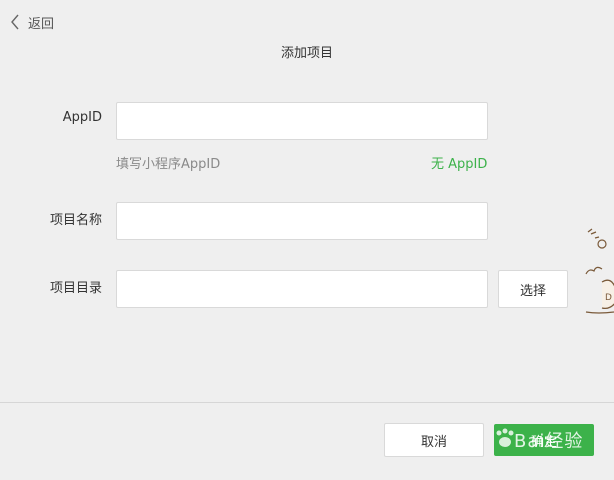  What do you see at coordinates (168, 164) in the screenshot?
I see `appid-hint: 填写小程序AppID` at bounding box center [168, 164].